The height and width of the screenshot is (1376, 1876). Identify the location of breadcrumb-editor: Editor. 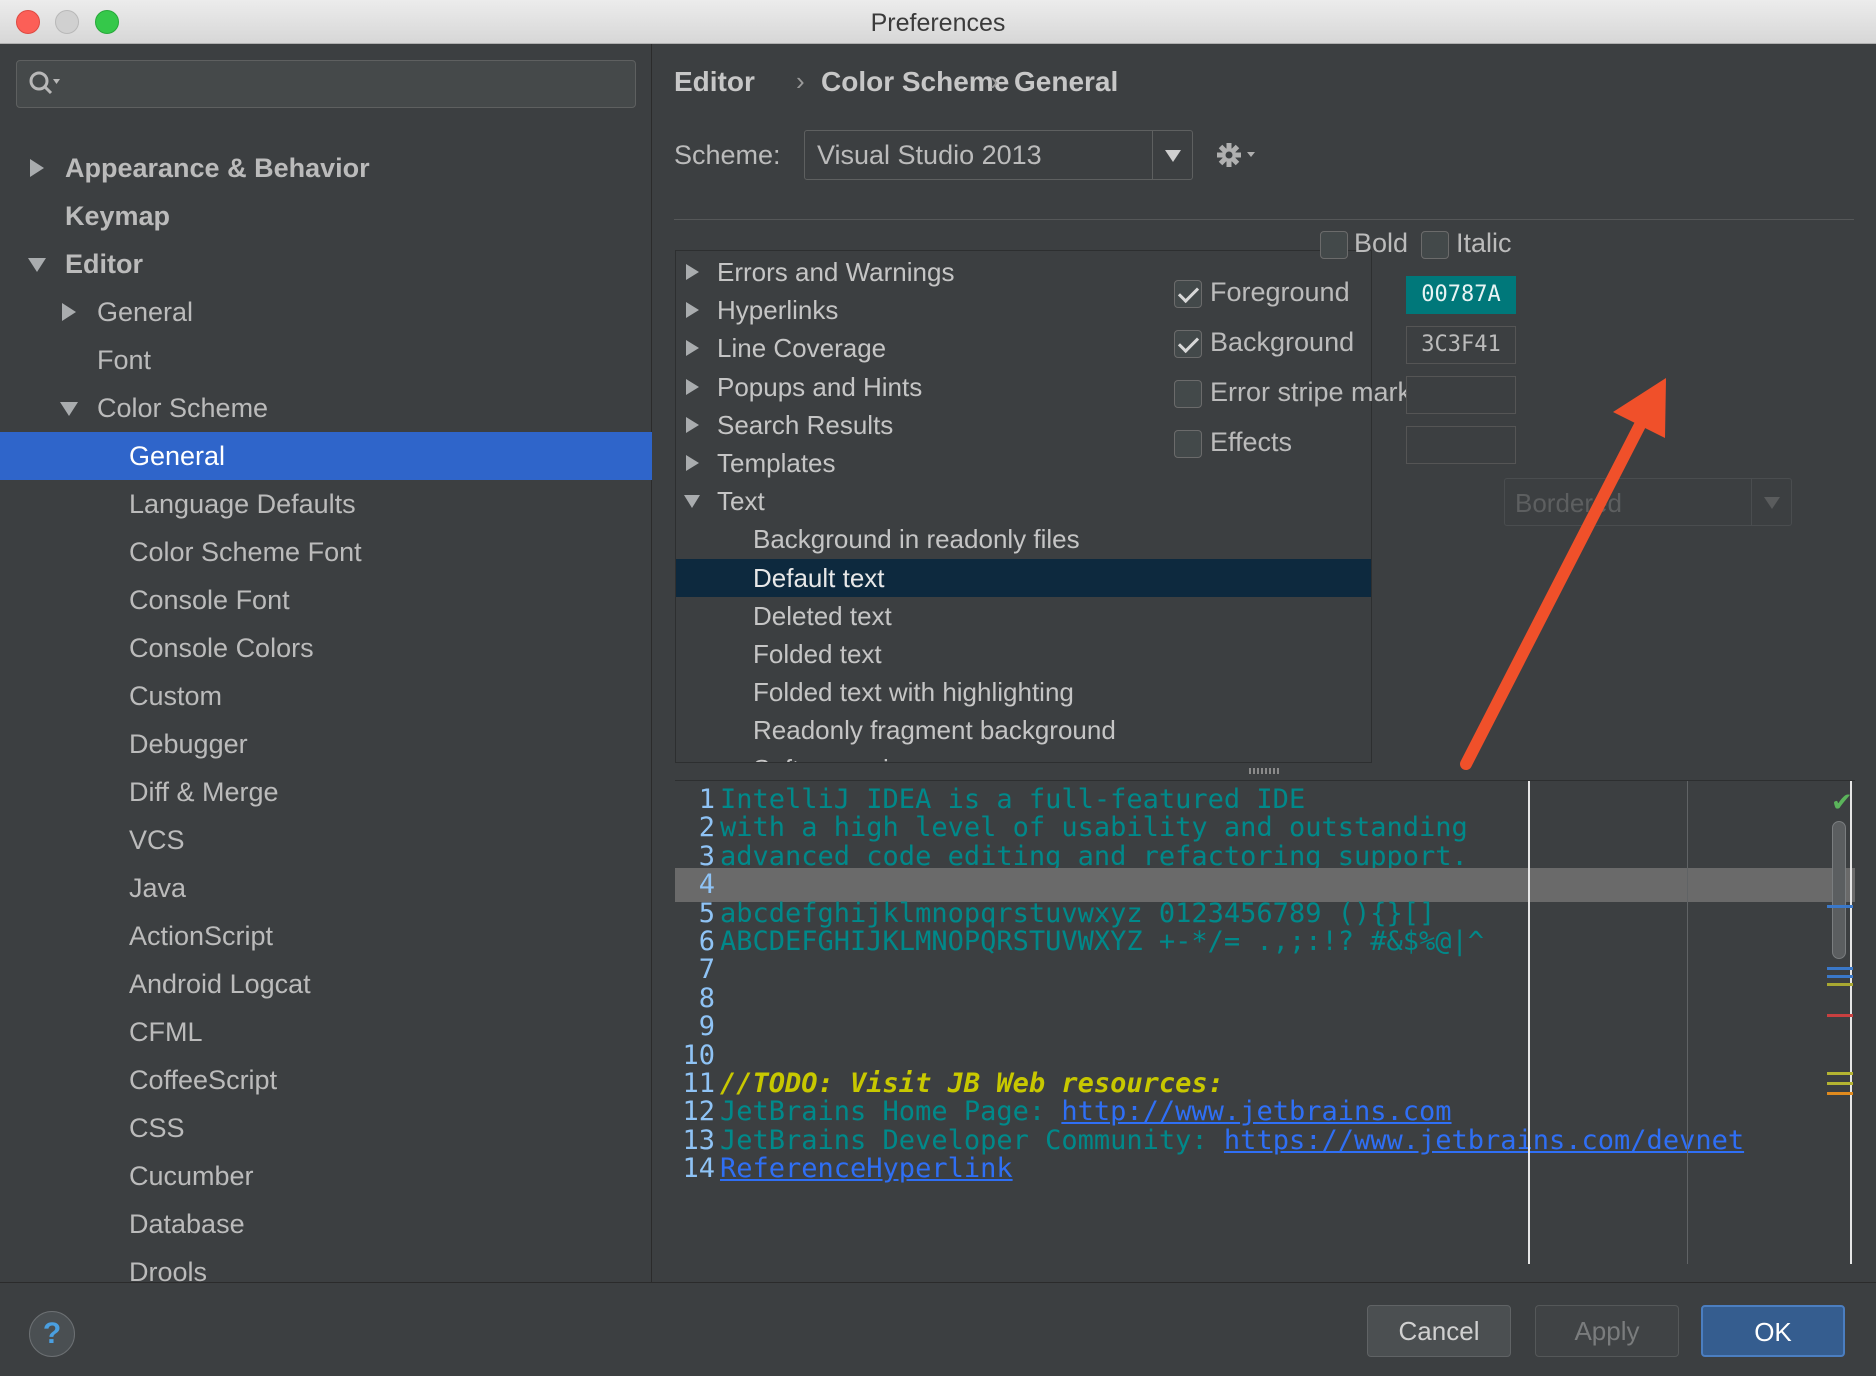
(714, 82).